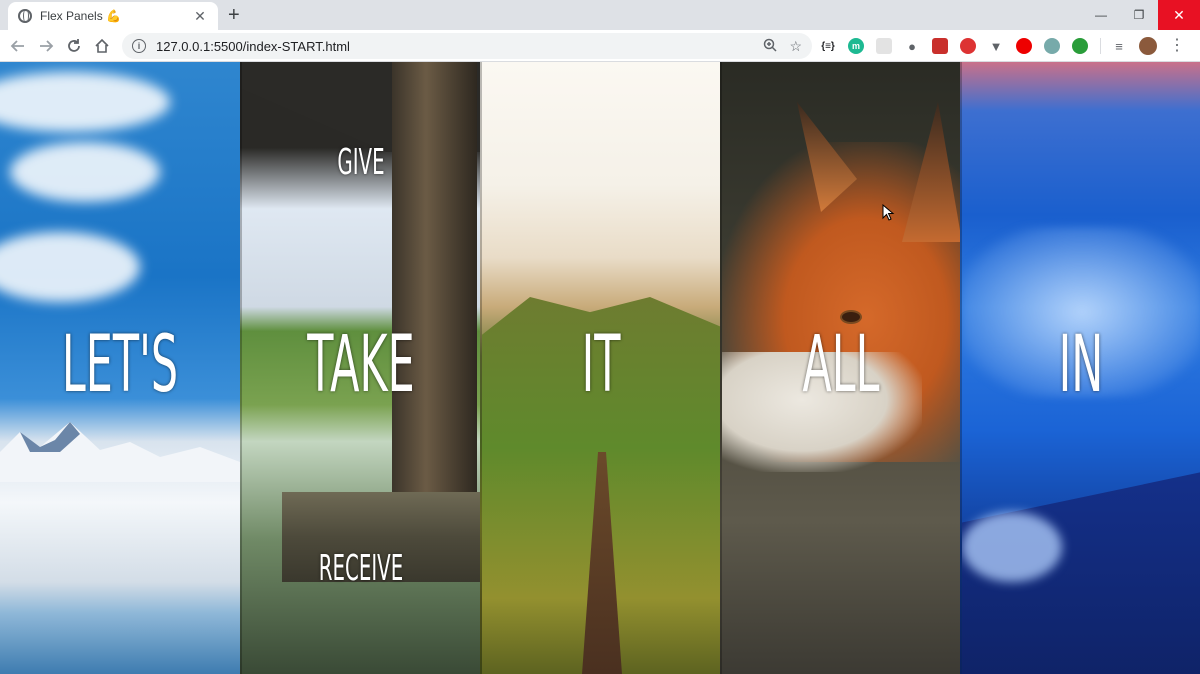  I want to click on panel-2-top-word: GIVE, so click(361, 162).